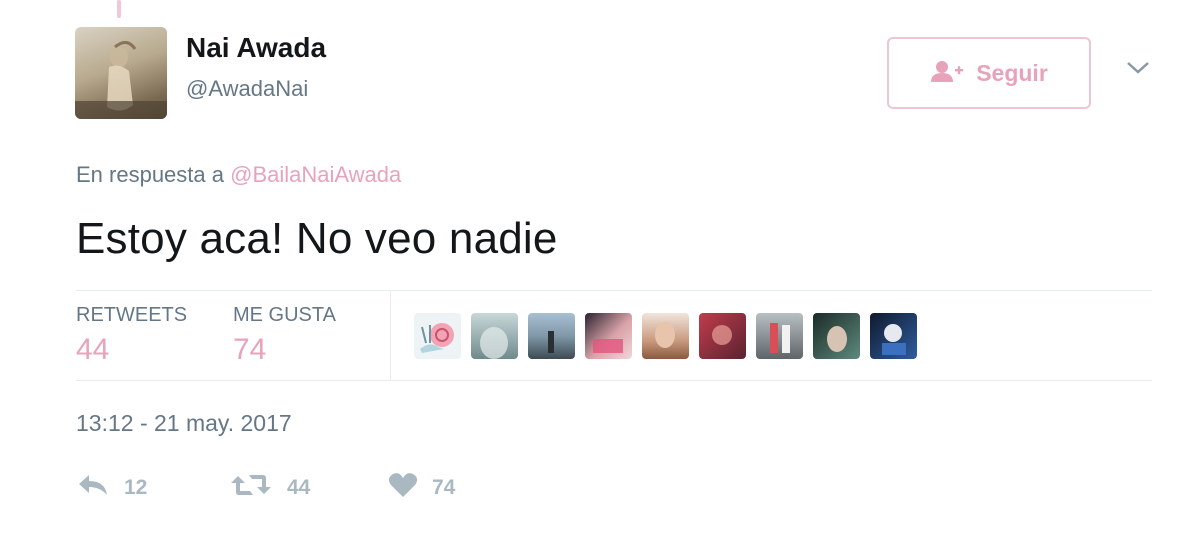 The height and width of the screenshot is (560, 1200). Describe the element at coordinates (247, 89) in the screenshot. I see `author-handle: @AwadaNai` at that location.